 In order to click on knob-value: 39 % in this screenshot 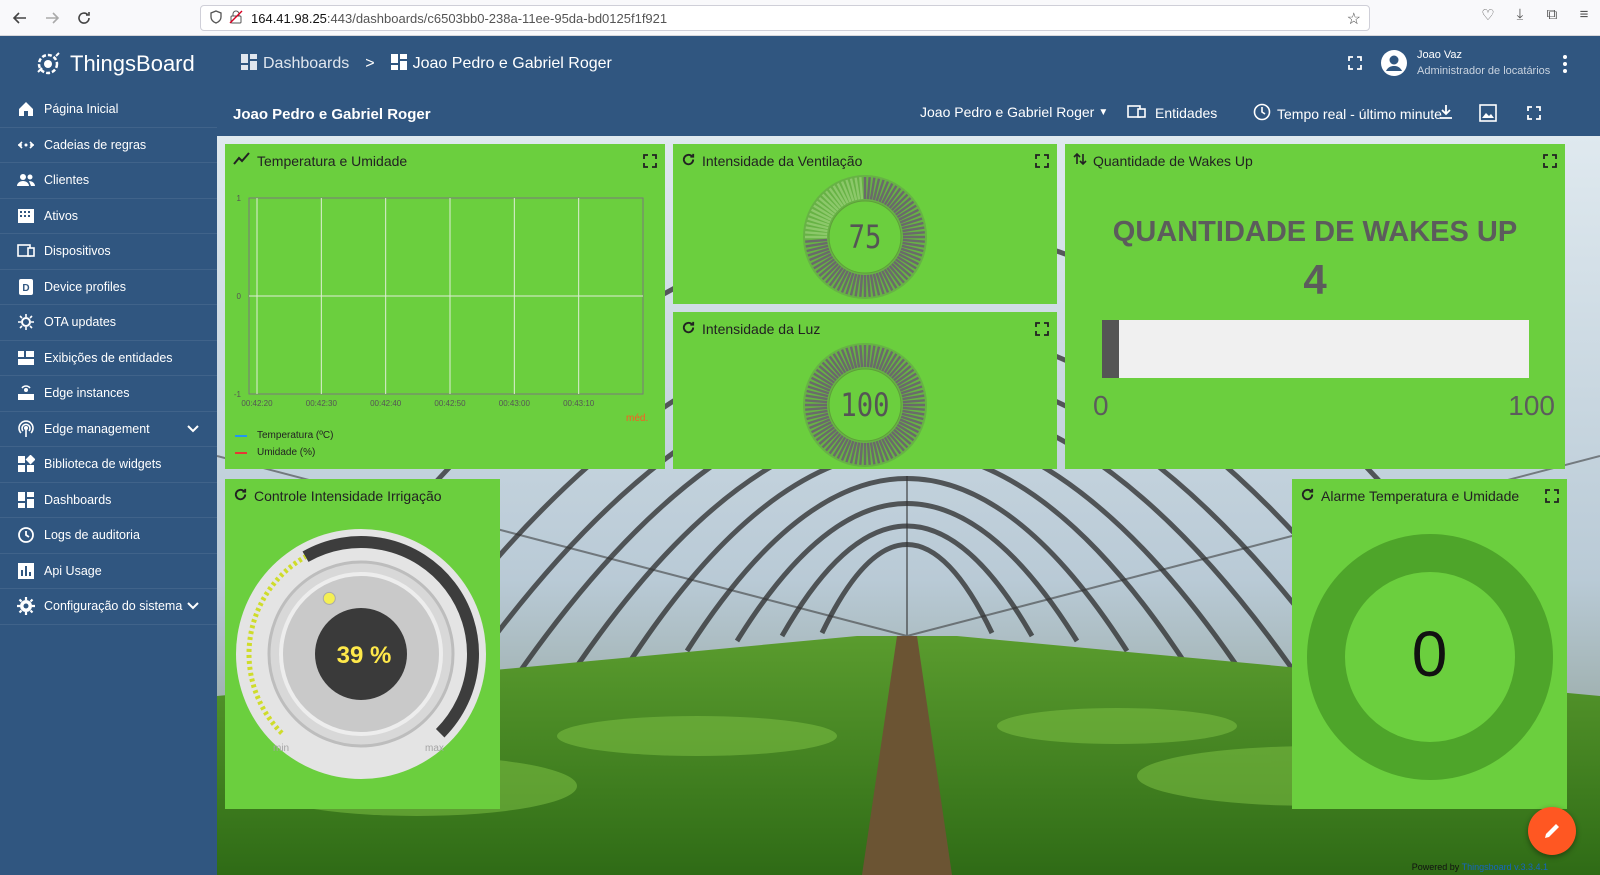, I will do `click(364, 655)`.